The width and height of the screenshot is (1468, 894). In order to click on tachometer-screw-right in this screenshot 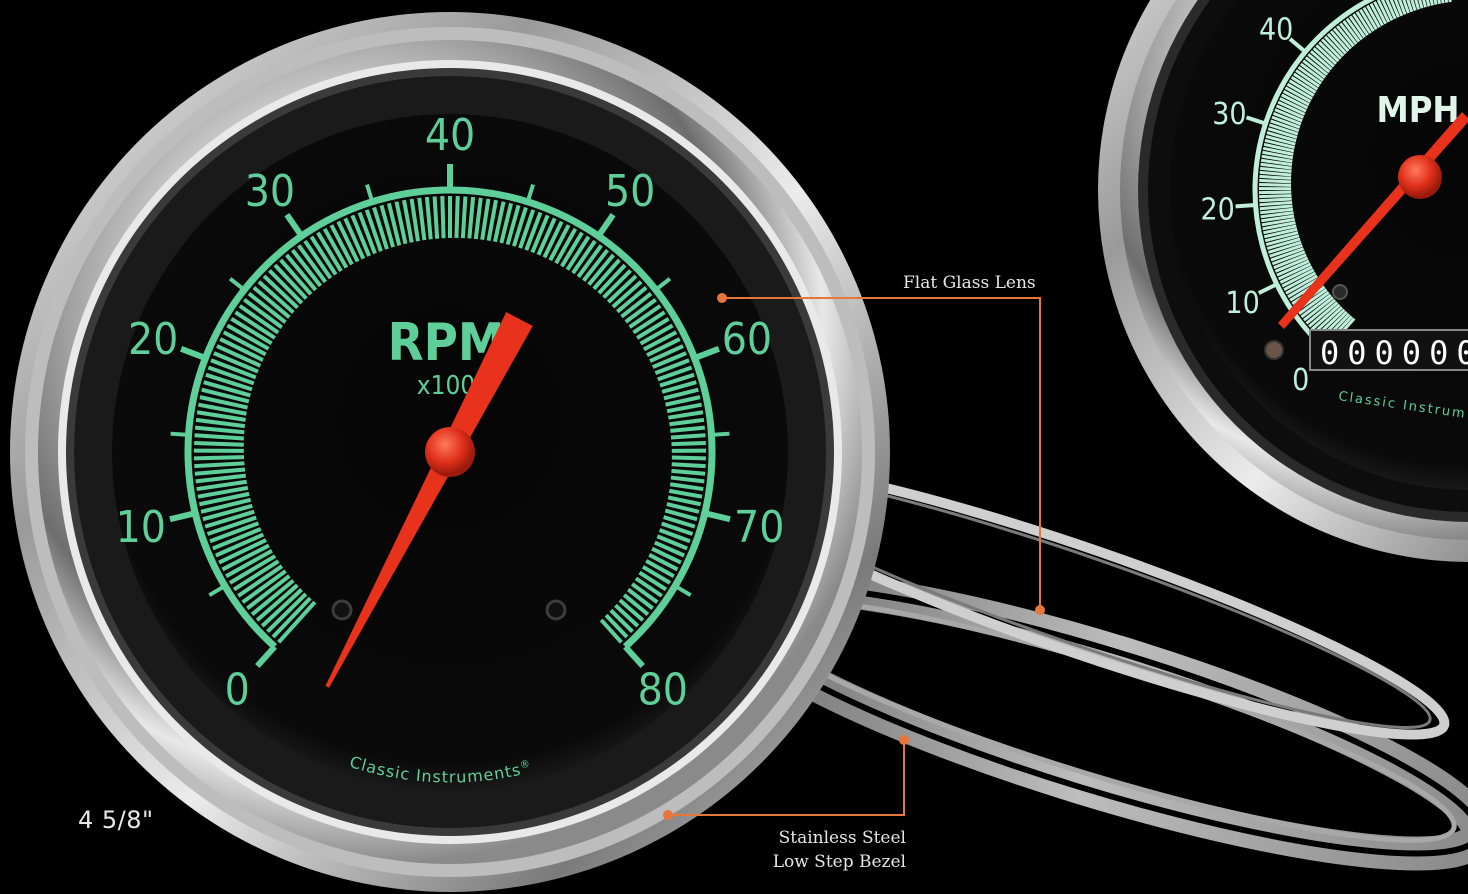, I will do `click(556, 610)`.